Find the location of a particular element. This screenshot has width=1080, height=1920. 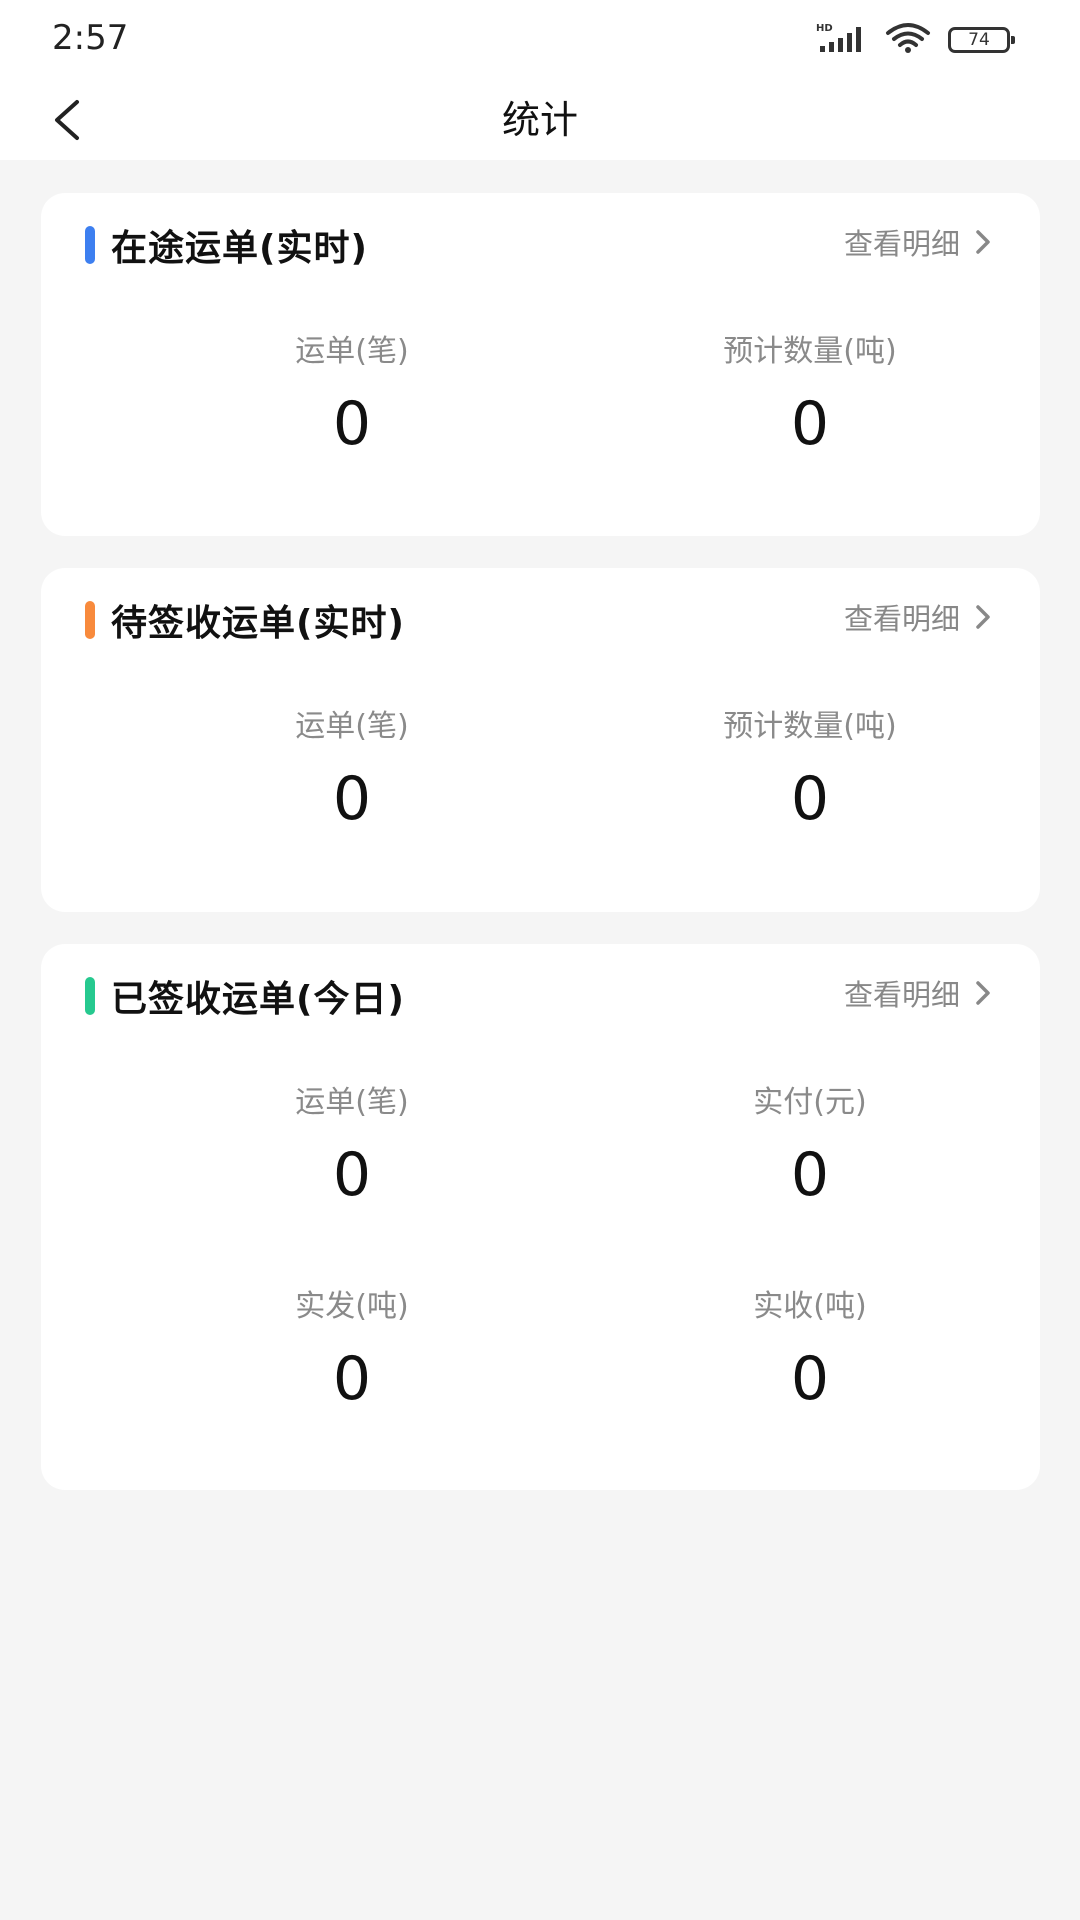

network-label: HD is located at coordinates (824, 28).